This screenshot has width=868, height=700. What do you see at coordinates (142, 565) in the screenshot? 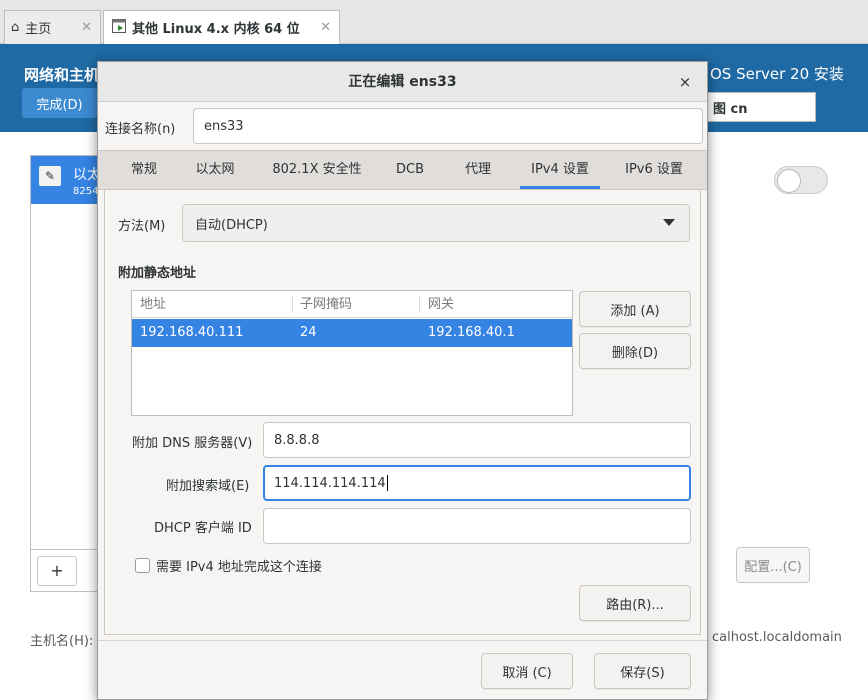
I see `require-ipv4-checkbox` at bounding box center [142, 565].